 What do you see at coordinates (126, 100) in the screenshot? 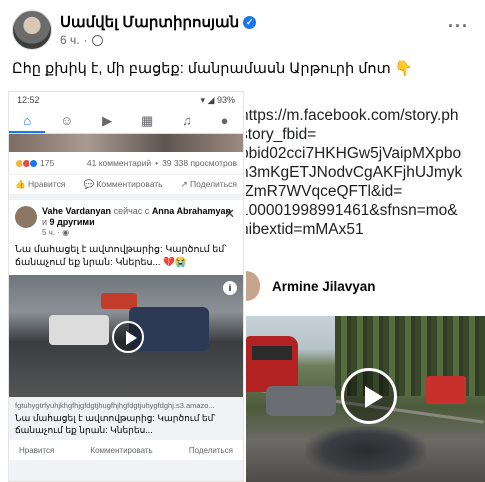
I see `phone-status-bar: 12:52 ▾ ◢ 93%` at bounding box center [126, 100].